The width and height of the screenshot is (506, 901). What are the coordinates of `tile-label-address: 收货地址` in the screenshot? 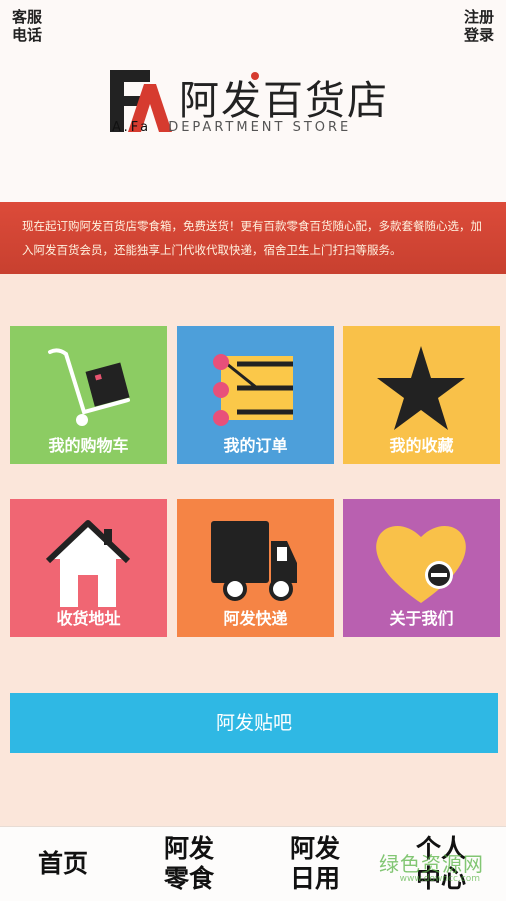 It's located at (88, 618).